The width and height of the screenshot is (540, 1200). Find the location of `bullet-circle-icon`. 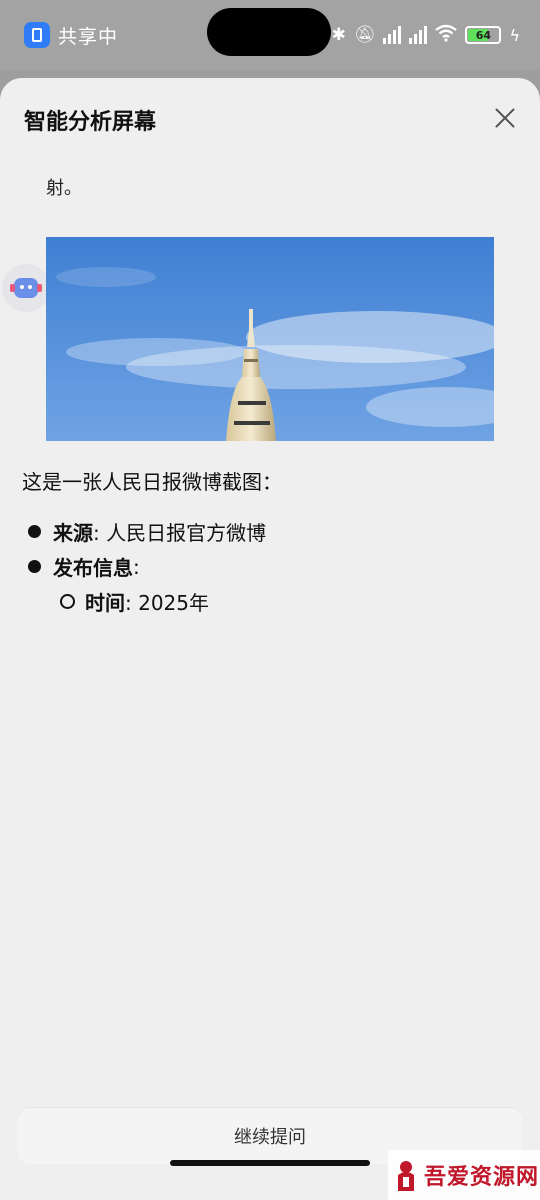

bullet-circle-icon is located at coordinates (67, 601).